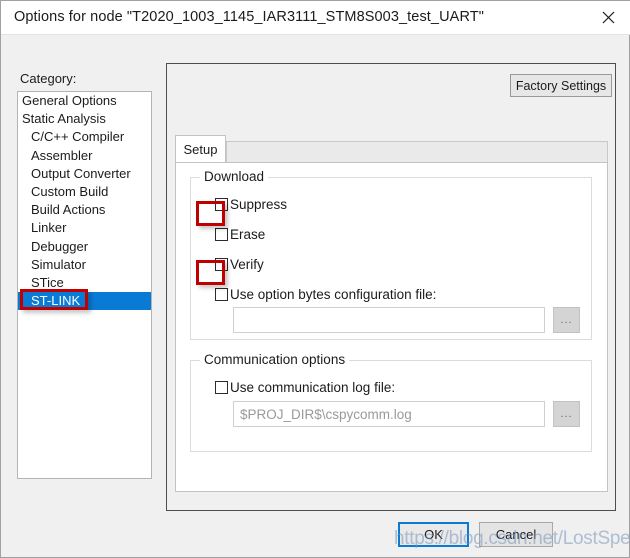 Image resolution: width=630 pixels, height=558 pixels. What do you see at coordinates (84, 174) in the screenshot?
I see `category-item-output-converter: Output Converter` at bounding box center [84, 174].